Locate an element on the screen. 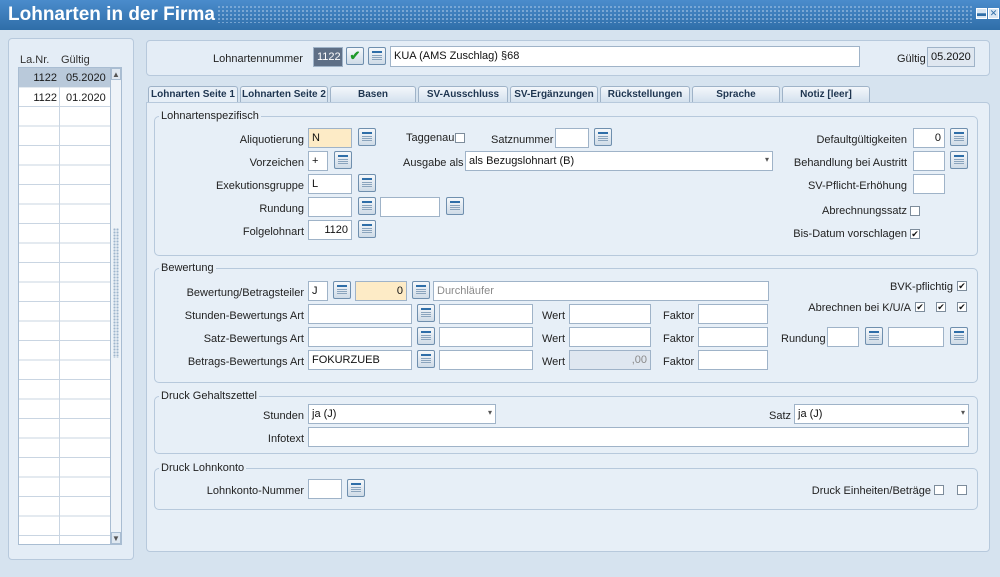 The width and height of the screenshot is (1000, 577). vorzeichen-lookup-icon is located at coordinates (343, 160).